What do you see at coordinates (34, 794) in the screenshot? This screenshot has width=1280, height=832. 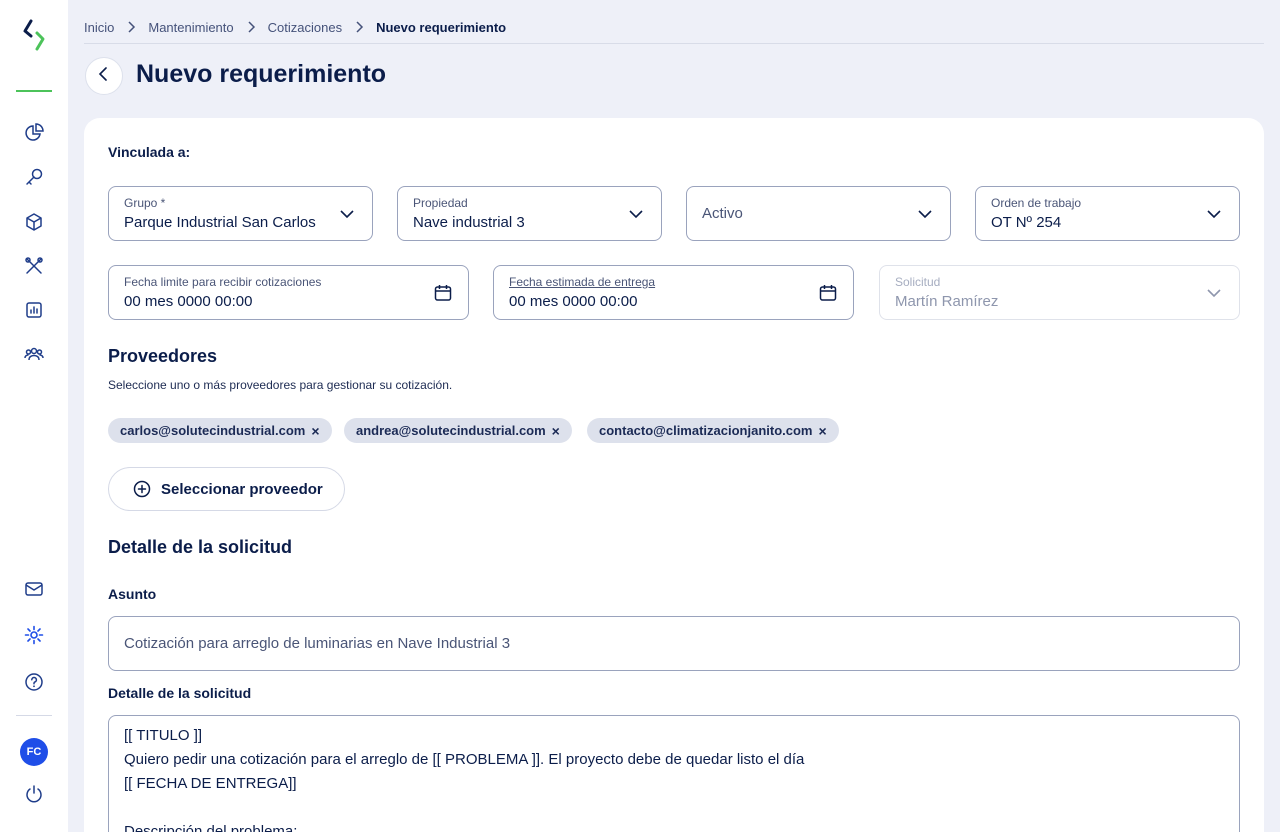 I see `power-icon` at bounding box center [34, 794].